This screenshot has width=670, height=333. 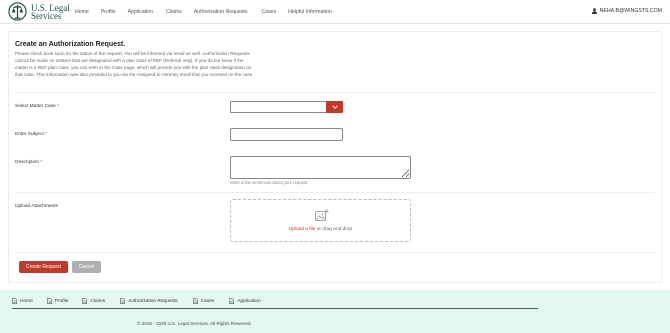 I want to click on drag-drop-text: or drag and drop, so click(x=334, y=229).